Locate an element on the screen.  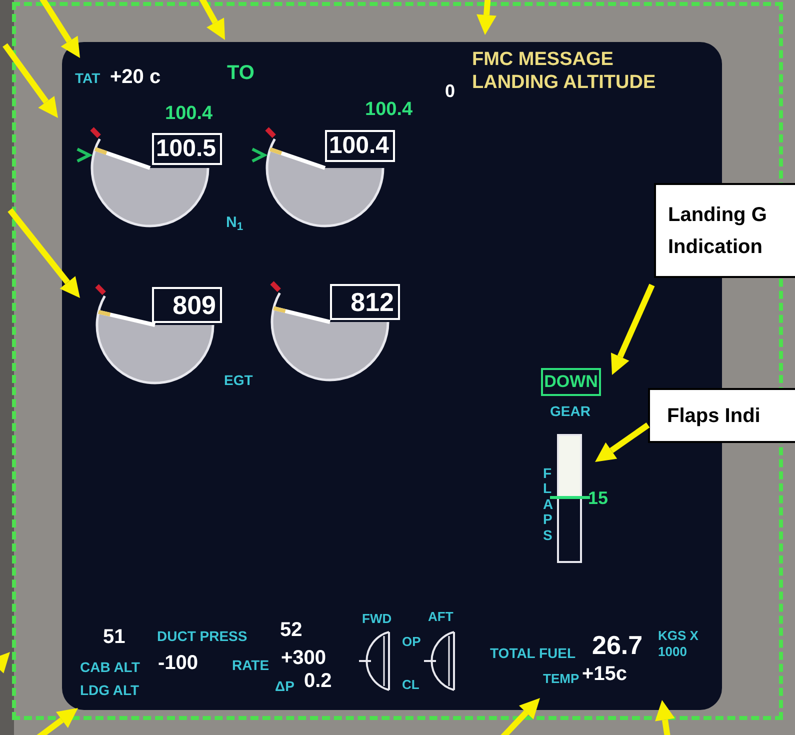
total-fuel-label: TOTAL FUEL is located at coordinates (533, 653).